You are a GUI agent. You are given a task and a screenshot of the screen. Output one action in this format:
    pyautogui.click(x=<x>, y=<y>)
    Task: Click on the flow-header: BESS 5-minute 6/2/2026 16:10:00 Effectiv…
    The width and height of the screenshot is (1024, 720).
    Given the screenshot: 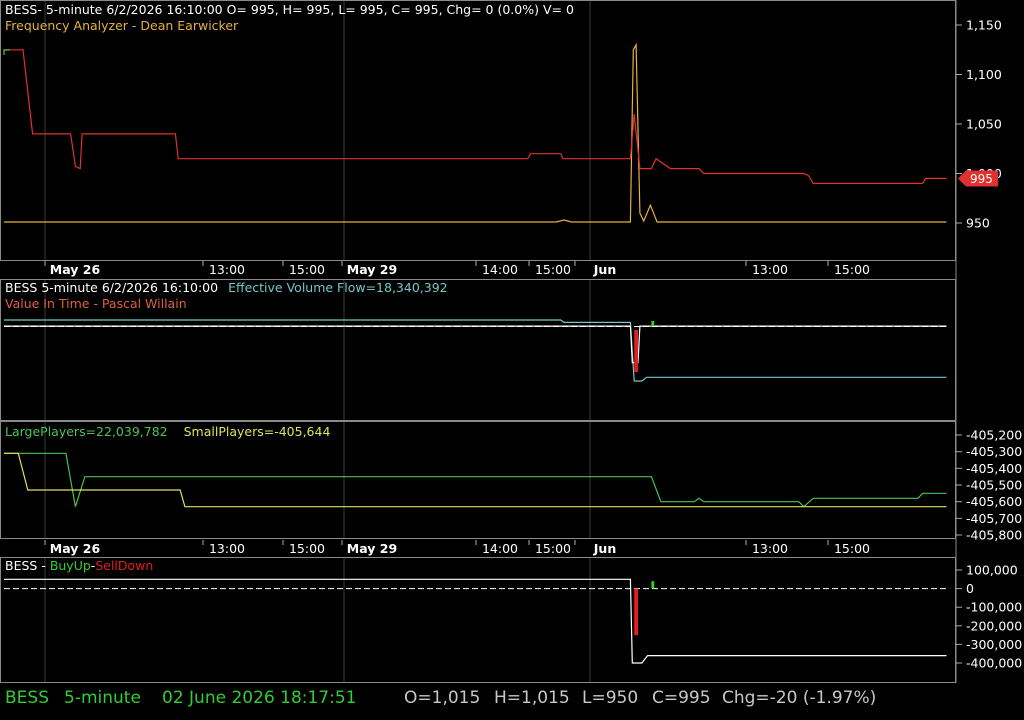 What is the action you would take?
    pyautogui.click(x=226, y=288)
    